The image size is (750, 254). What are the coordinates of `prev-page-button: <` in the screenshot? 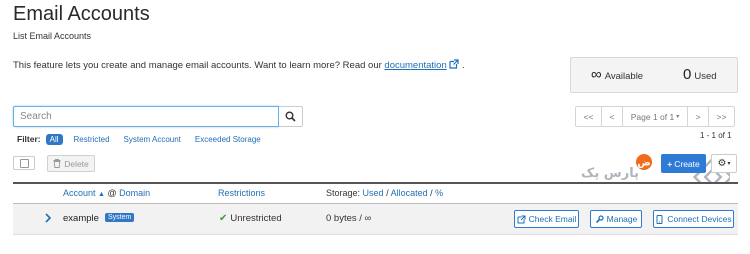 It's located at (612, 116).